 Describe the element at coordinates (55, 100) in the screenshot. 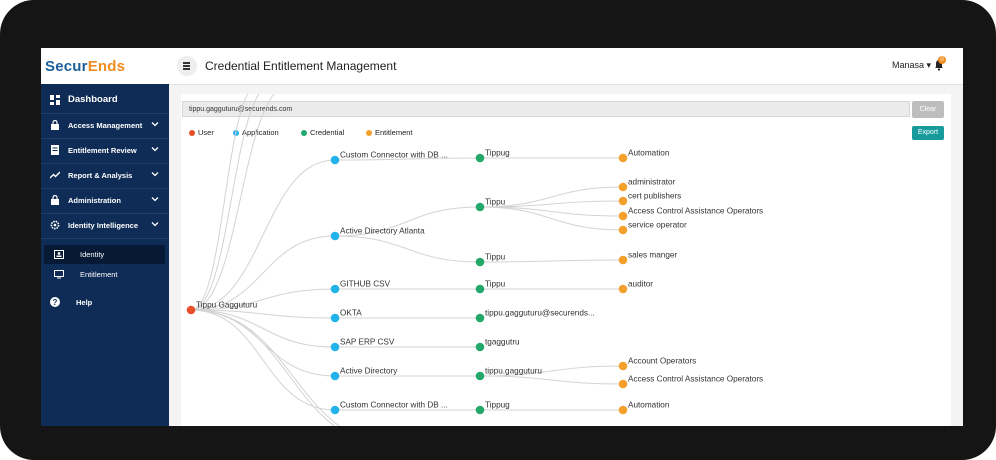

I see `dashboard-icon` at that location.